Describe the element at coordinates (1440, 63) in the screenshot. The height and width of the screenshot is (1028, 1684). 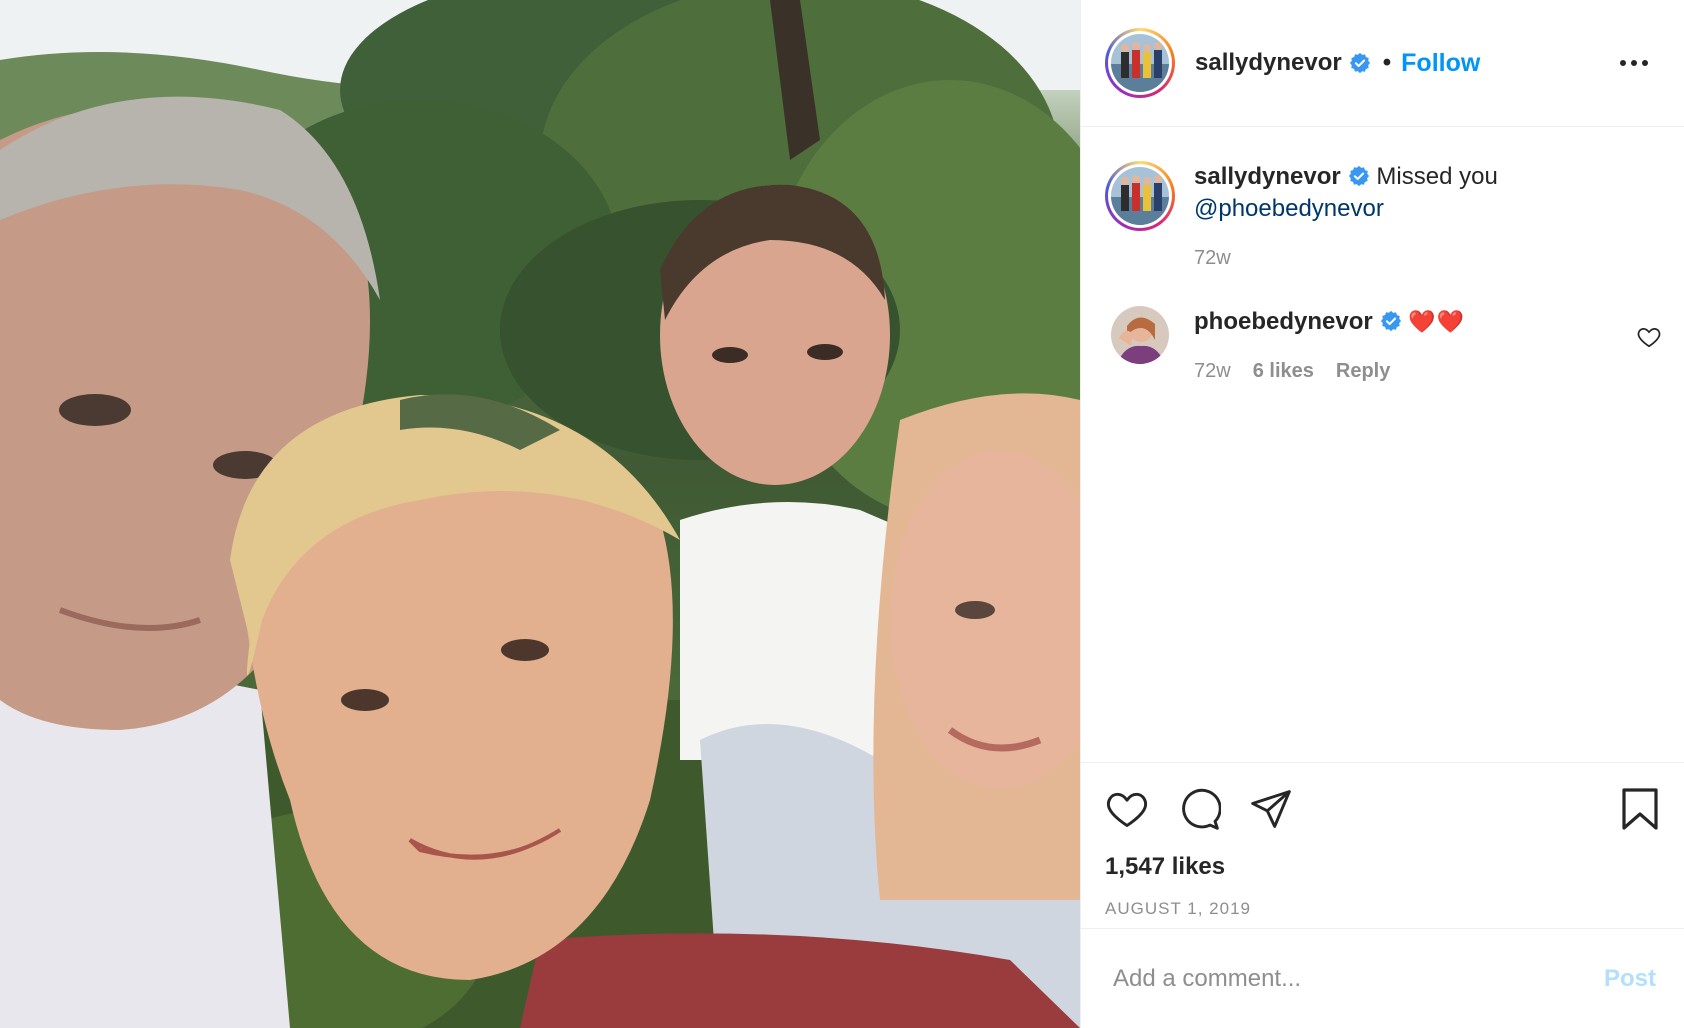
I see `follow-button: Follow` at that location.